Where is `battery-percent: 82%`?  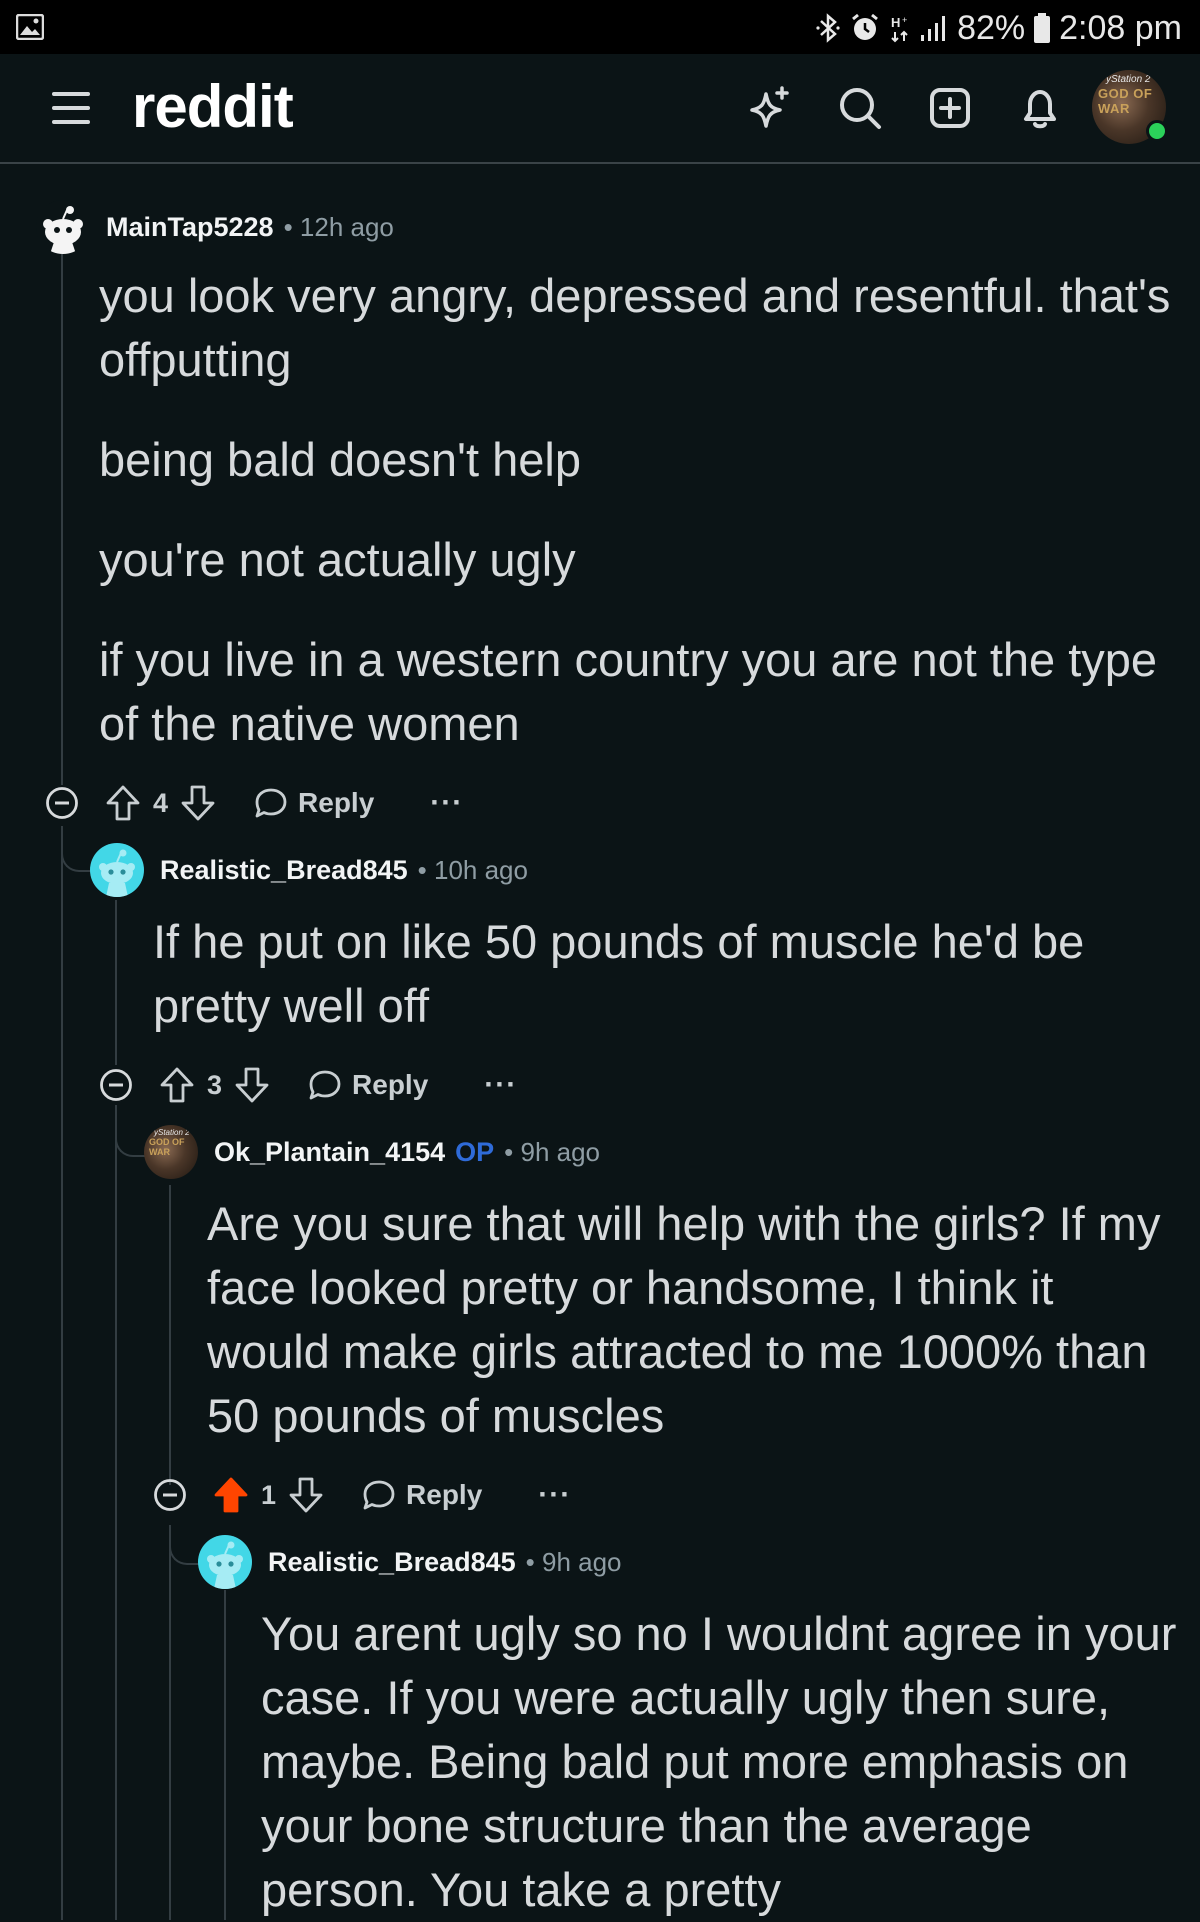 battery-percent: 82% is located at coordinates (991, 27).